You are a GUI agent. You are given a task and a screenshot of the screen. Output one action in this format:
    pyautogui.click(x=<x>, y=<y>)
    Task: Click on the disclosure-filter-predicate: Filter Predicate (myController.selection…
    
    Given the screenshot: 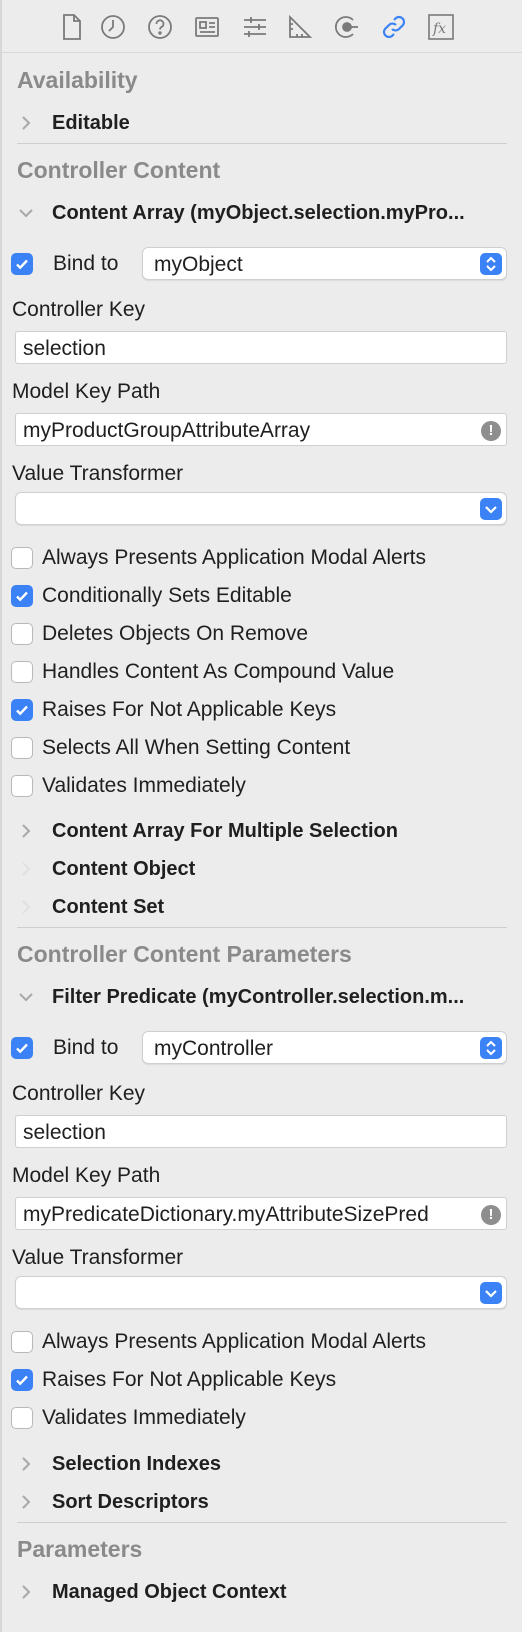 What is the action you would take?
    pyautogui.click(x=261, y=998)
    